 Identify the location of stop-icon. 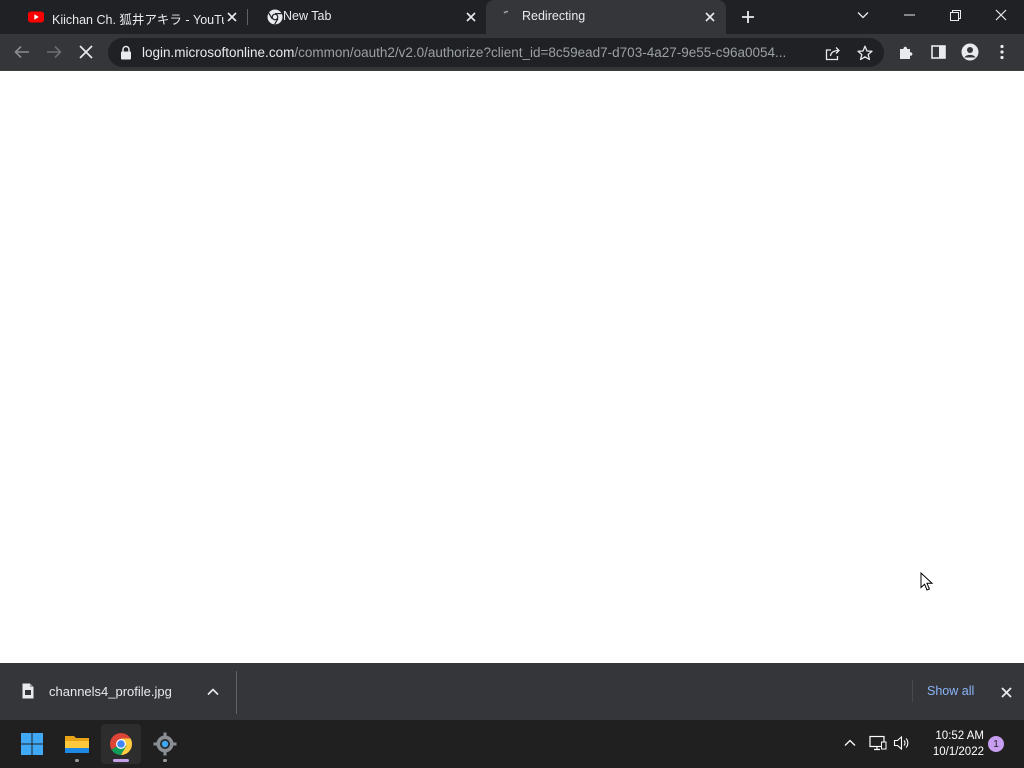
(86, 52).